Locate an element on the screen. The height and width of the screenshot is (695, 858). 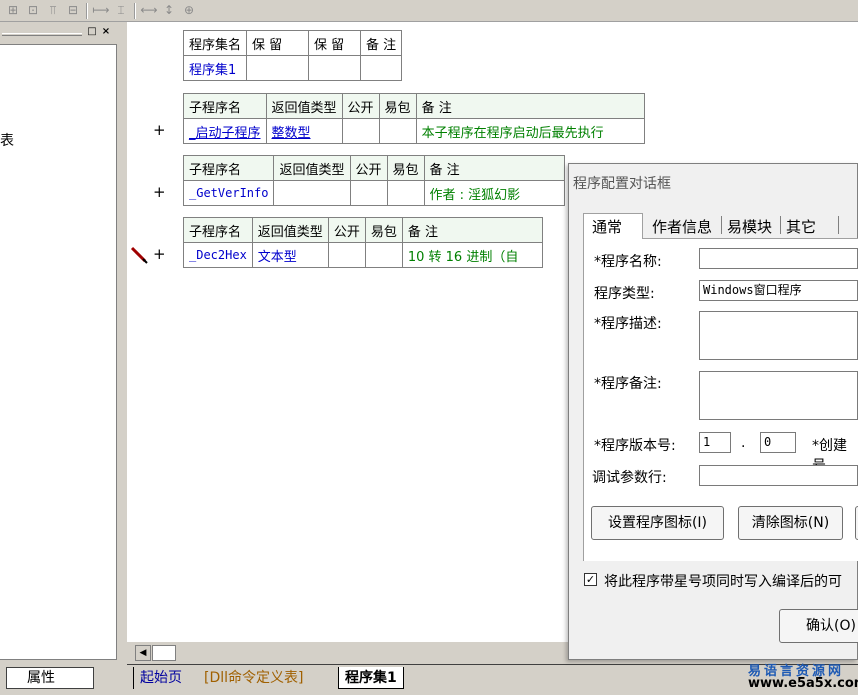
table-header-row: 程序集名 保 留 保 留 备 注 is located at coordinates (292, 43).